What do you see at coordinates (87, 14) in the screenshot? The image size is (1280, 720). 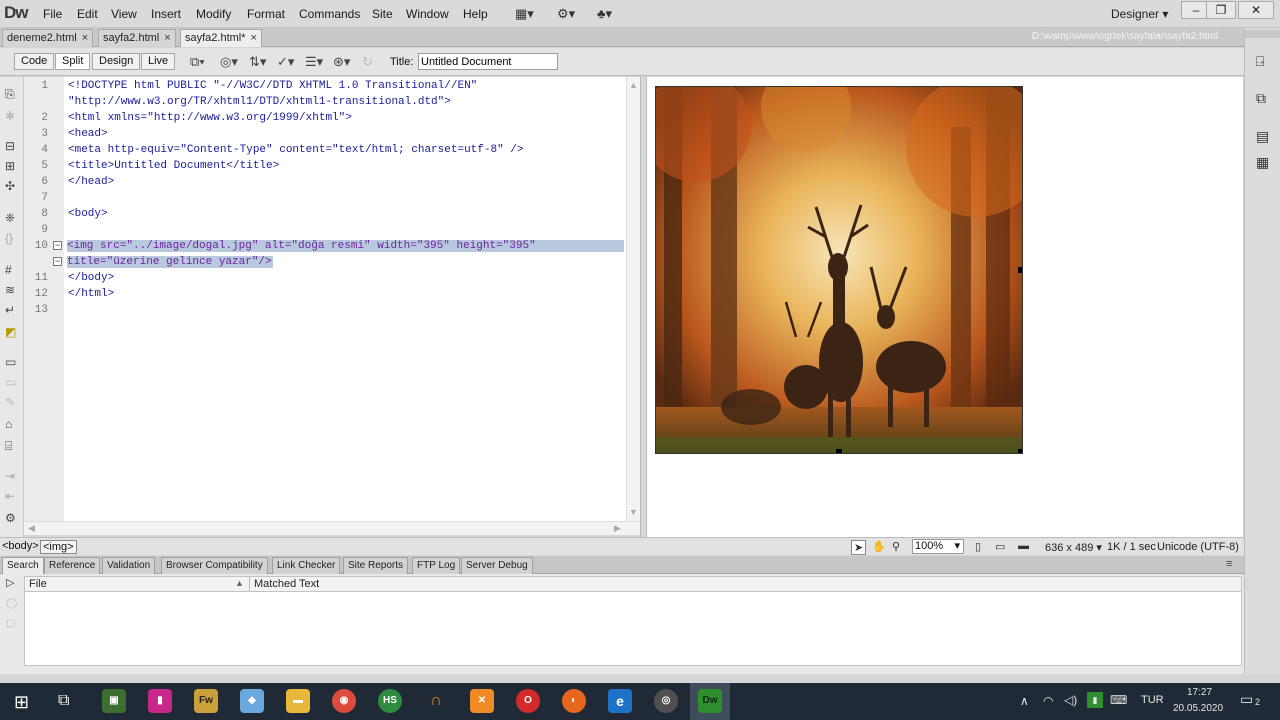 I see `menu-edit: Edit` at bounding box center [87, 14].